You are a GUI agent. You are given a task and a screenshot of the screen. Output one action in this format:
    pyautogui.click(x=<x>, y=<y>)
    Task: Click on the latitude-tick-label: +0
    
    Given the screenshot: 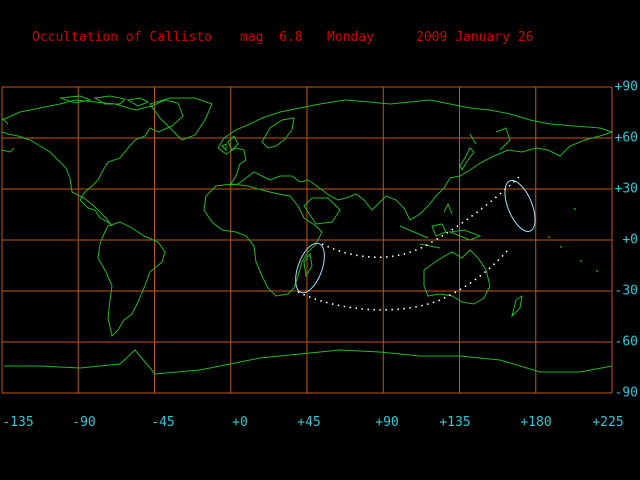 What is the action you would take?
    pyautogui.click(x=630, y=240)
    